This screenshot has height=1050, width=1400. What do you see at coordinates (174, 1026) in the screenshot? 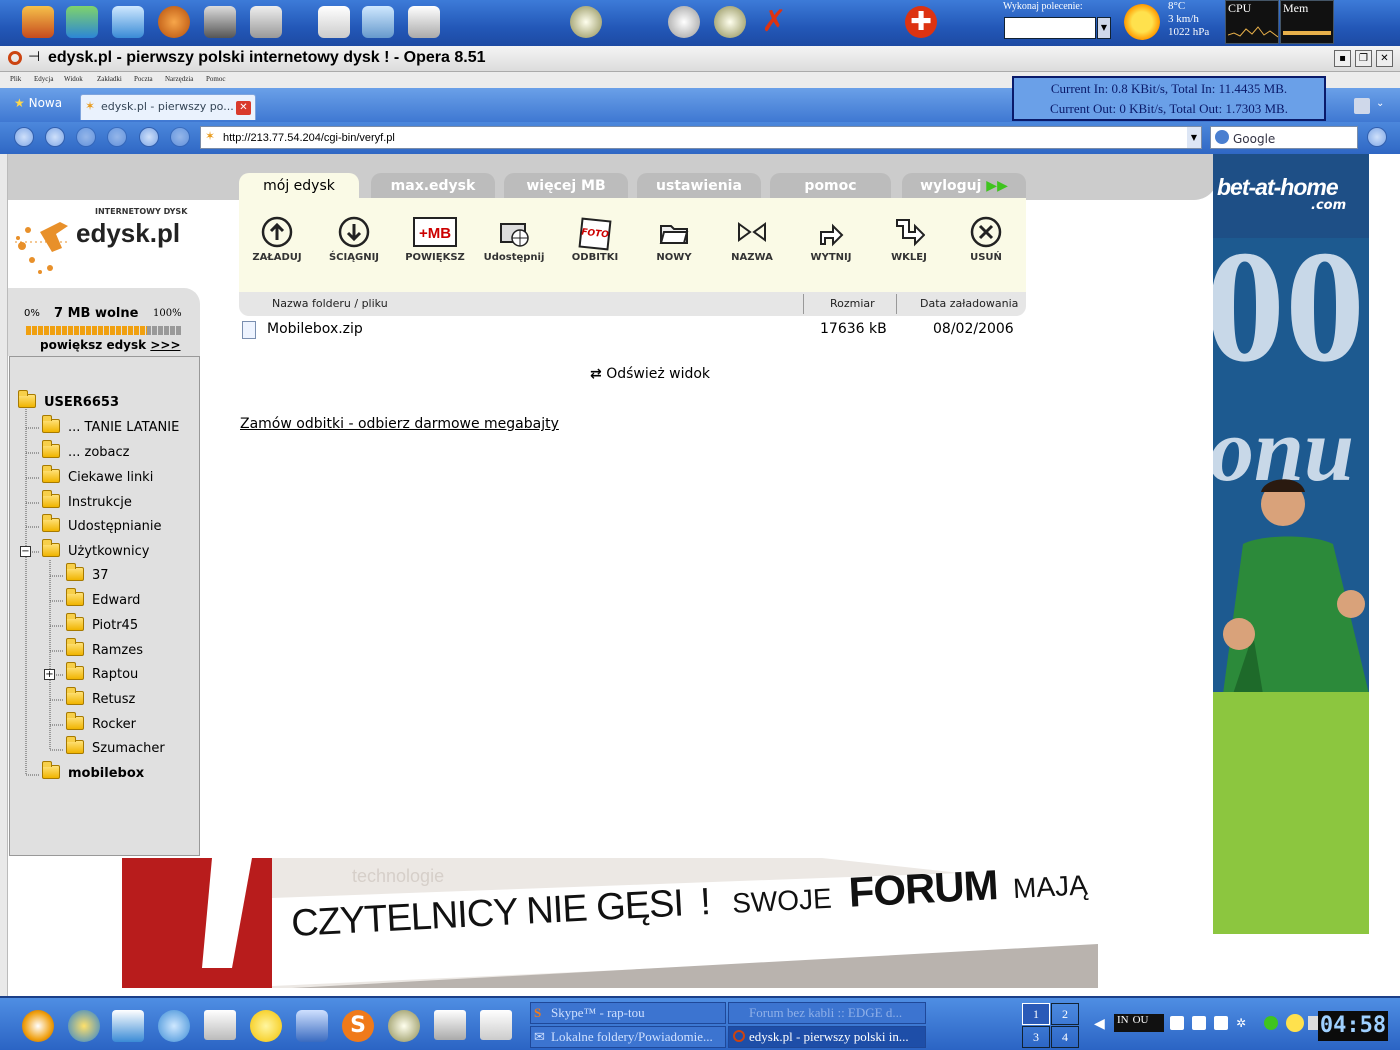
I see `search-icon` at bounding box center [174, 1026].